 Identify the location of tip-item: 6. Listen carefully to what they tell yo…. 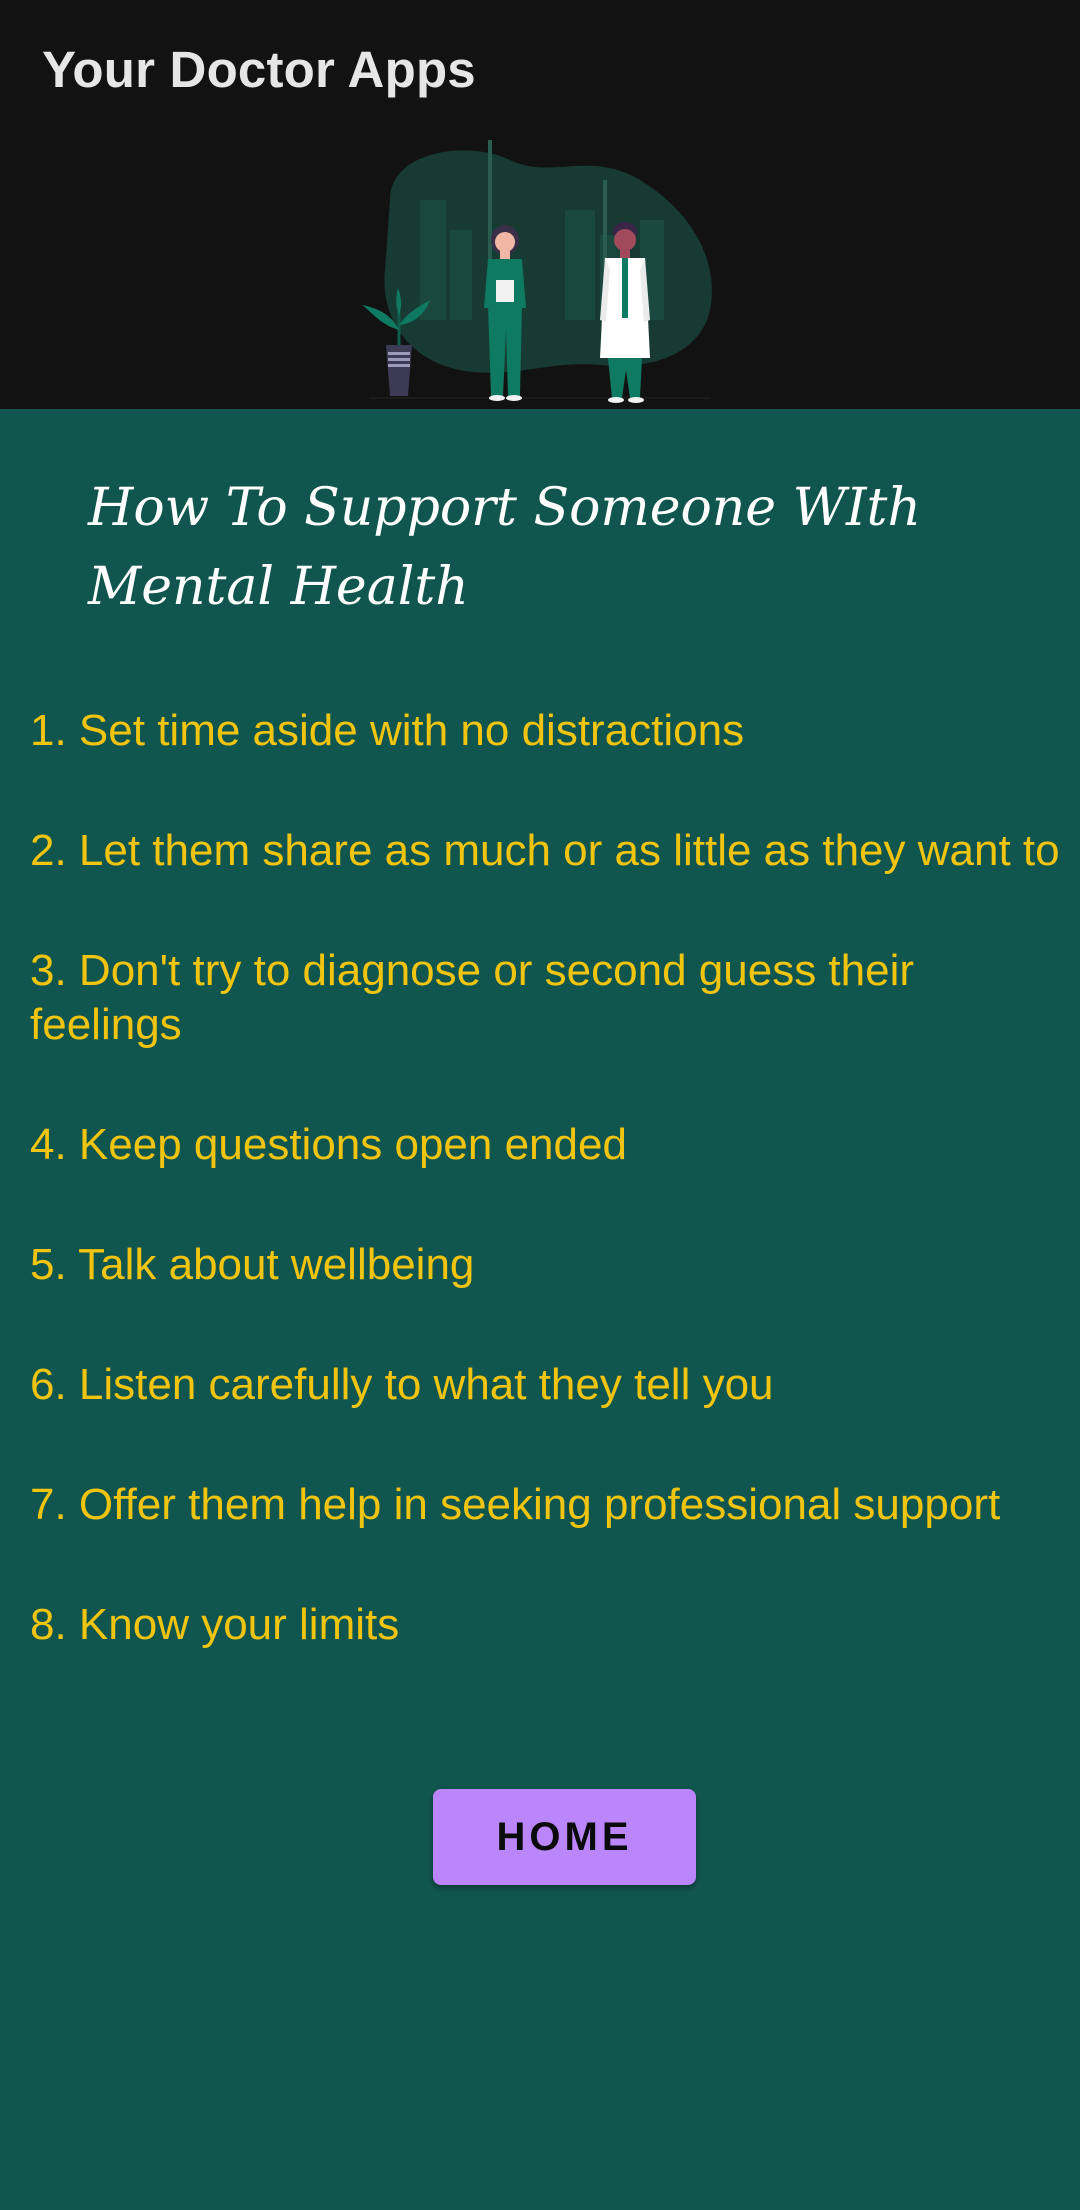
(402, 1384).